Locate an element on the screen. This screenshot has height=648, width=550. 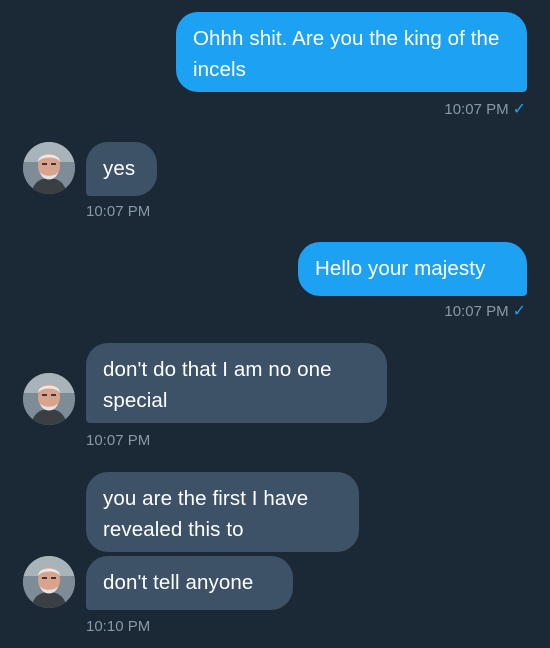
timestamp-text: 10:10 PM is located at coordinates (118, 626).